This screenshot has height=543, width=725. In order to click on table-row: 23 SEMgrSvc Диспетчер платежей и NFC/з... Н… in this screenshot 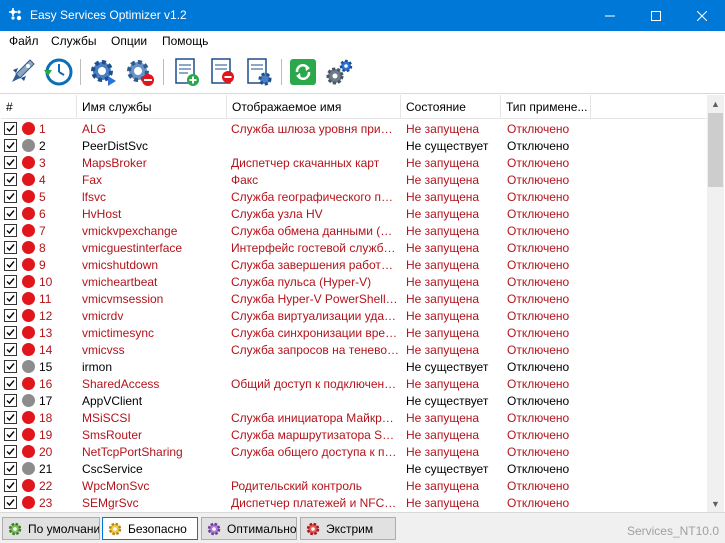, I will do `click(354, 502)`.